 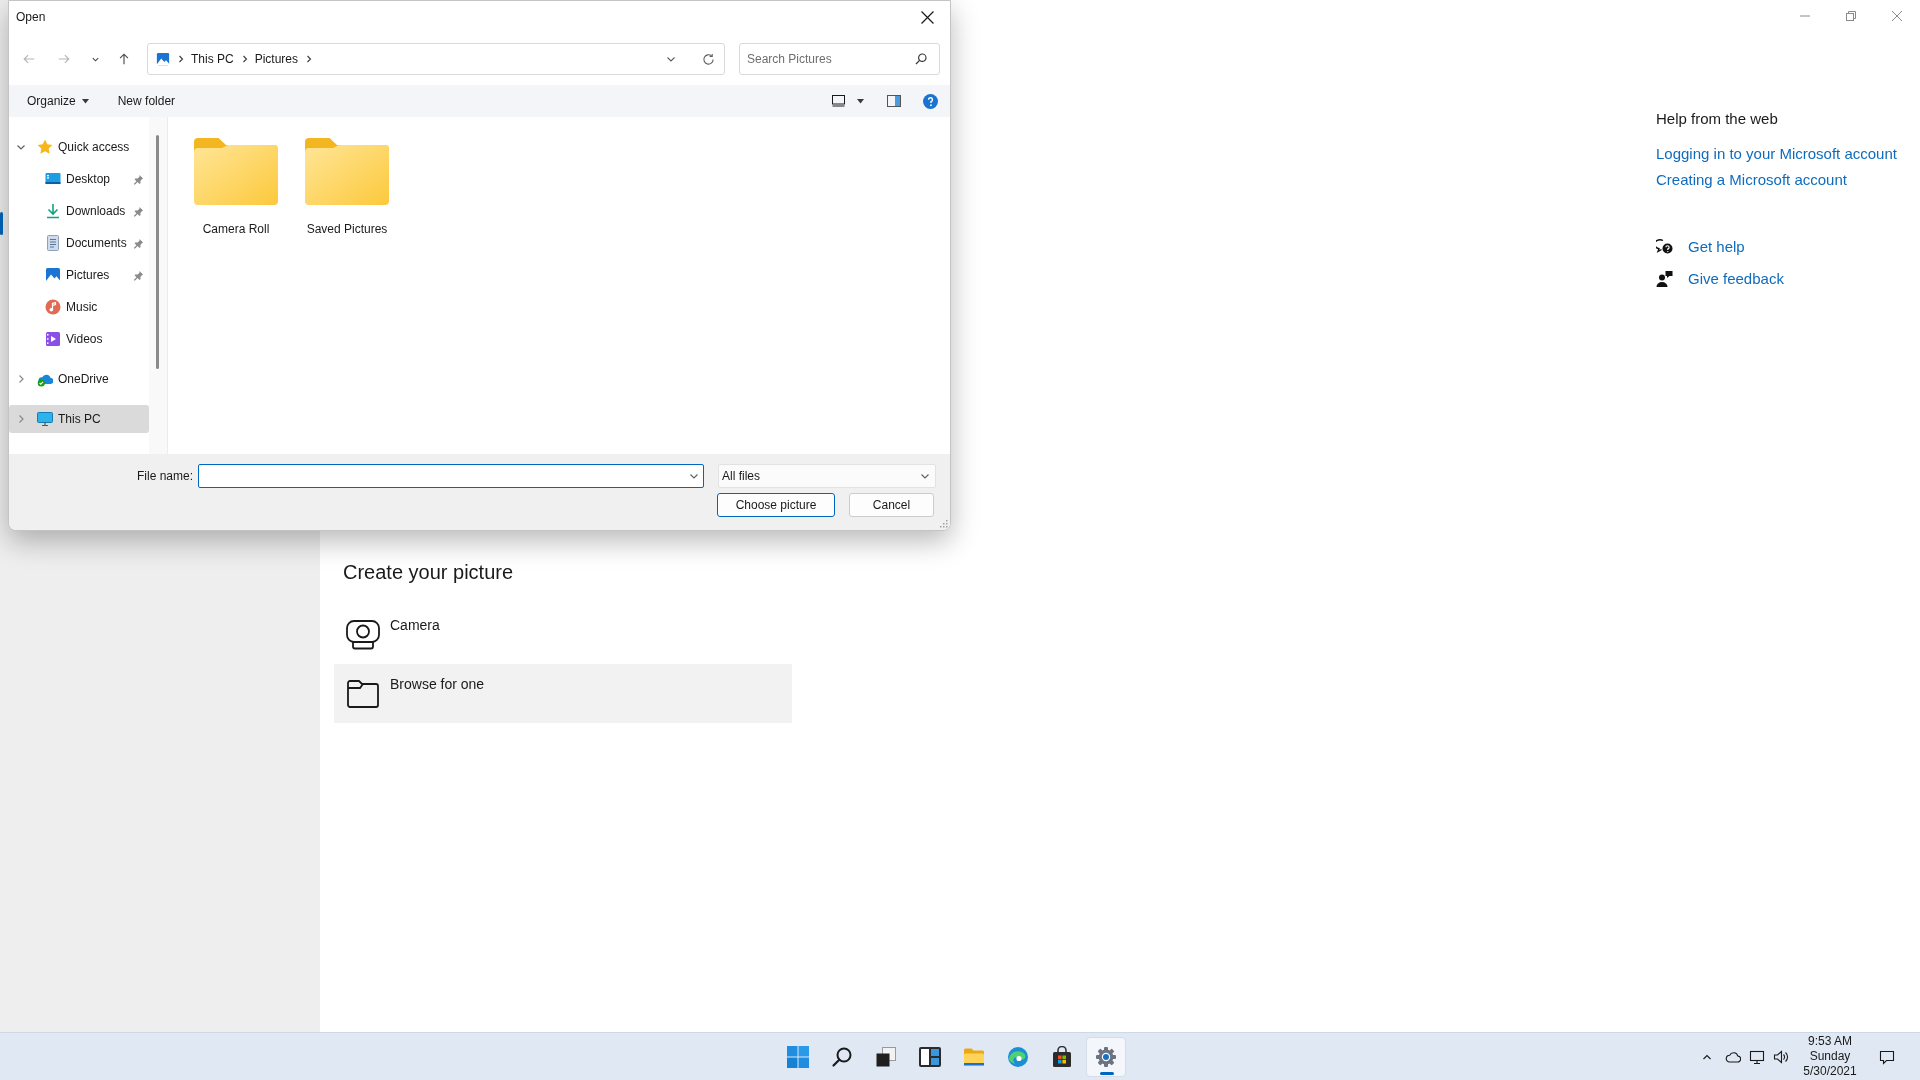 I want to click on picture-option: Browse for one, so click(x=563, y=693).